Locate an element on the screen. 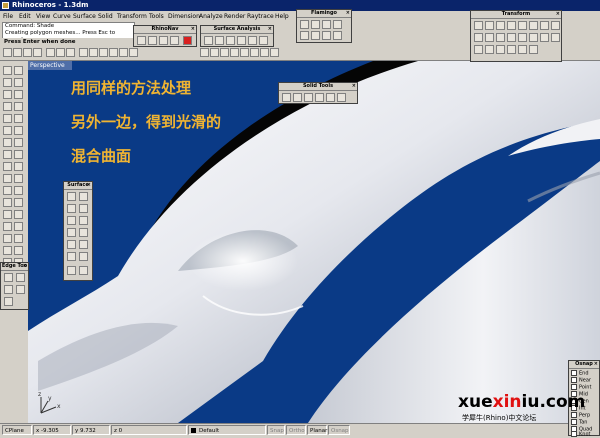 The height and width of the screenshot is (438, 600). array-icon is located at coordinates (544, 37).